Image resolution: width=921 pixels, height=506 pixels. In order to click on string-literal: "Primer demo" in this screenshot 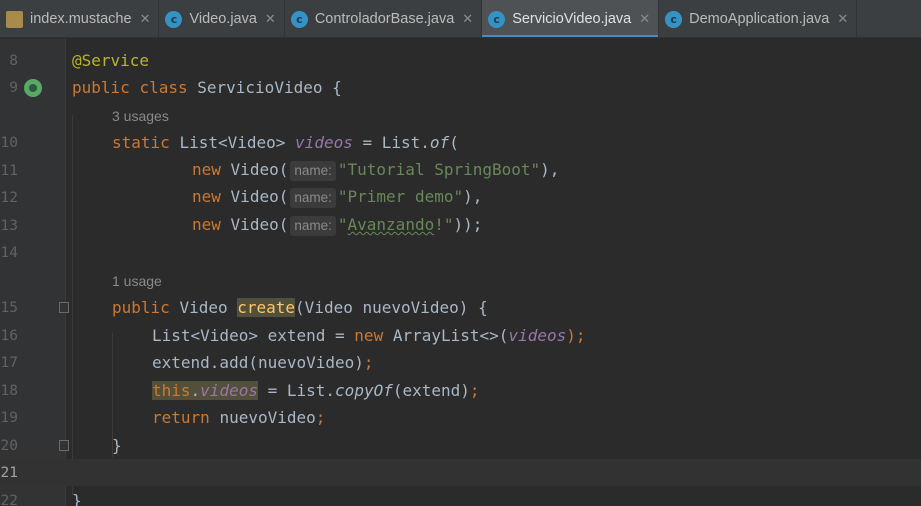, I will do `click(400, 196)`.